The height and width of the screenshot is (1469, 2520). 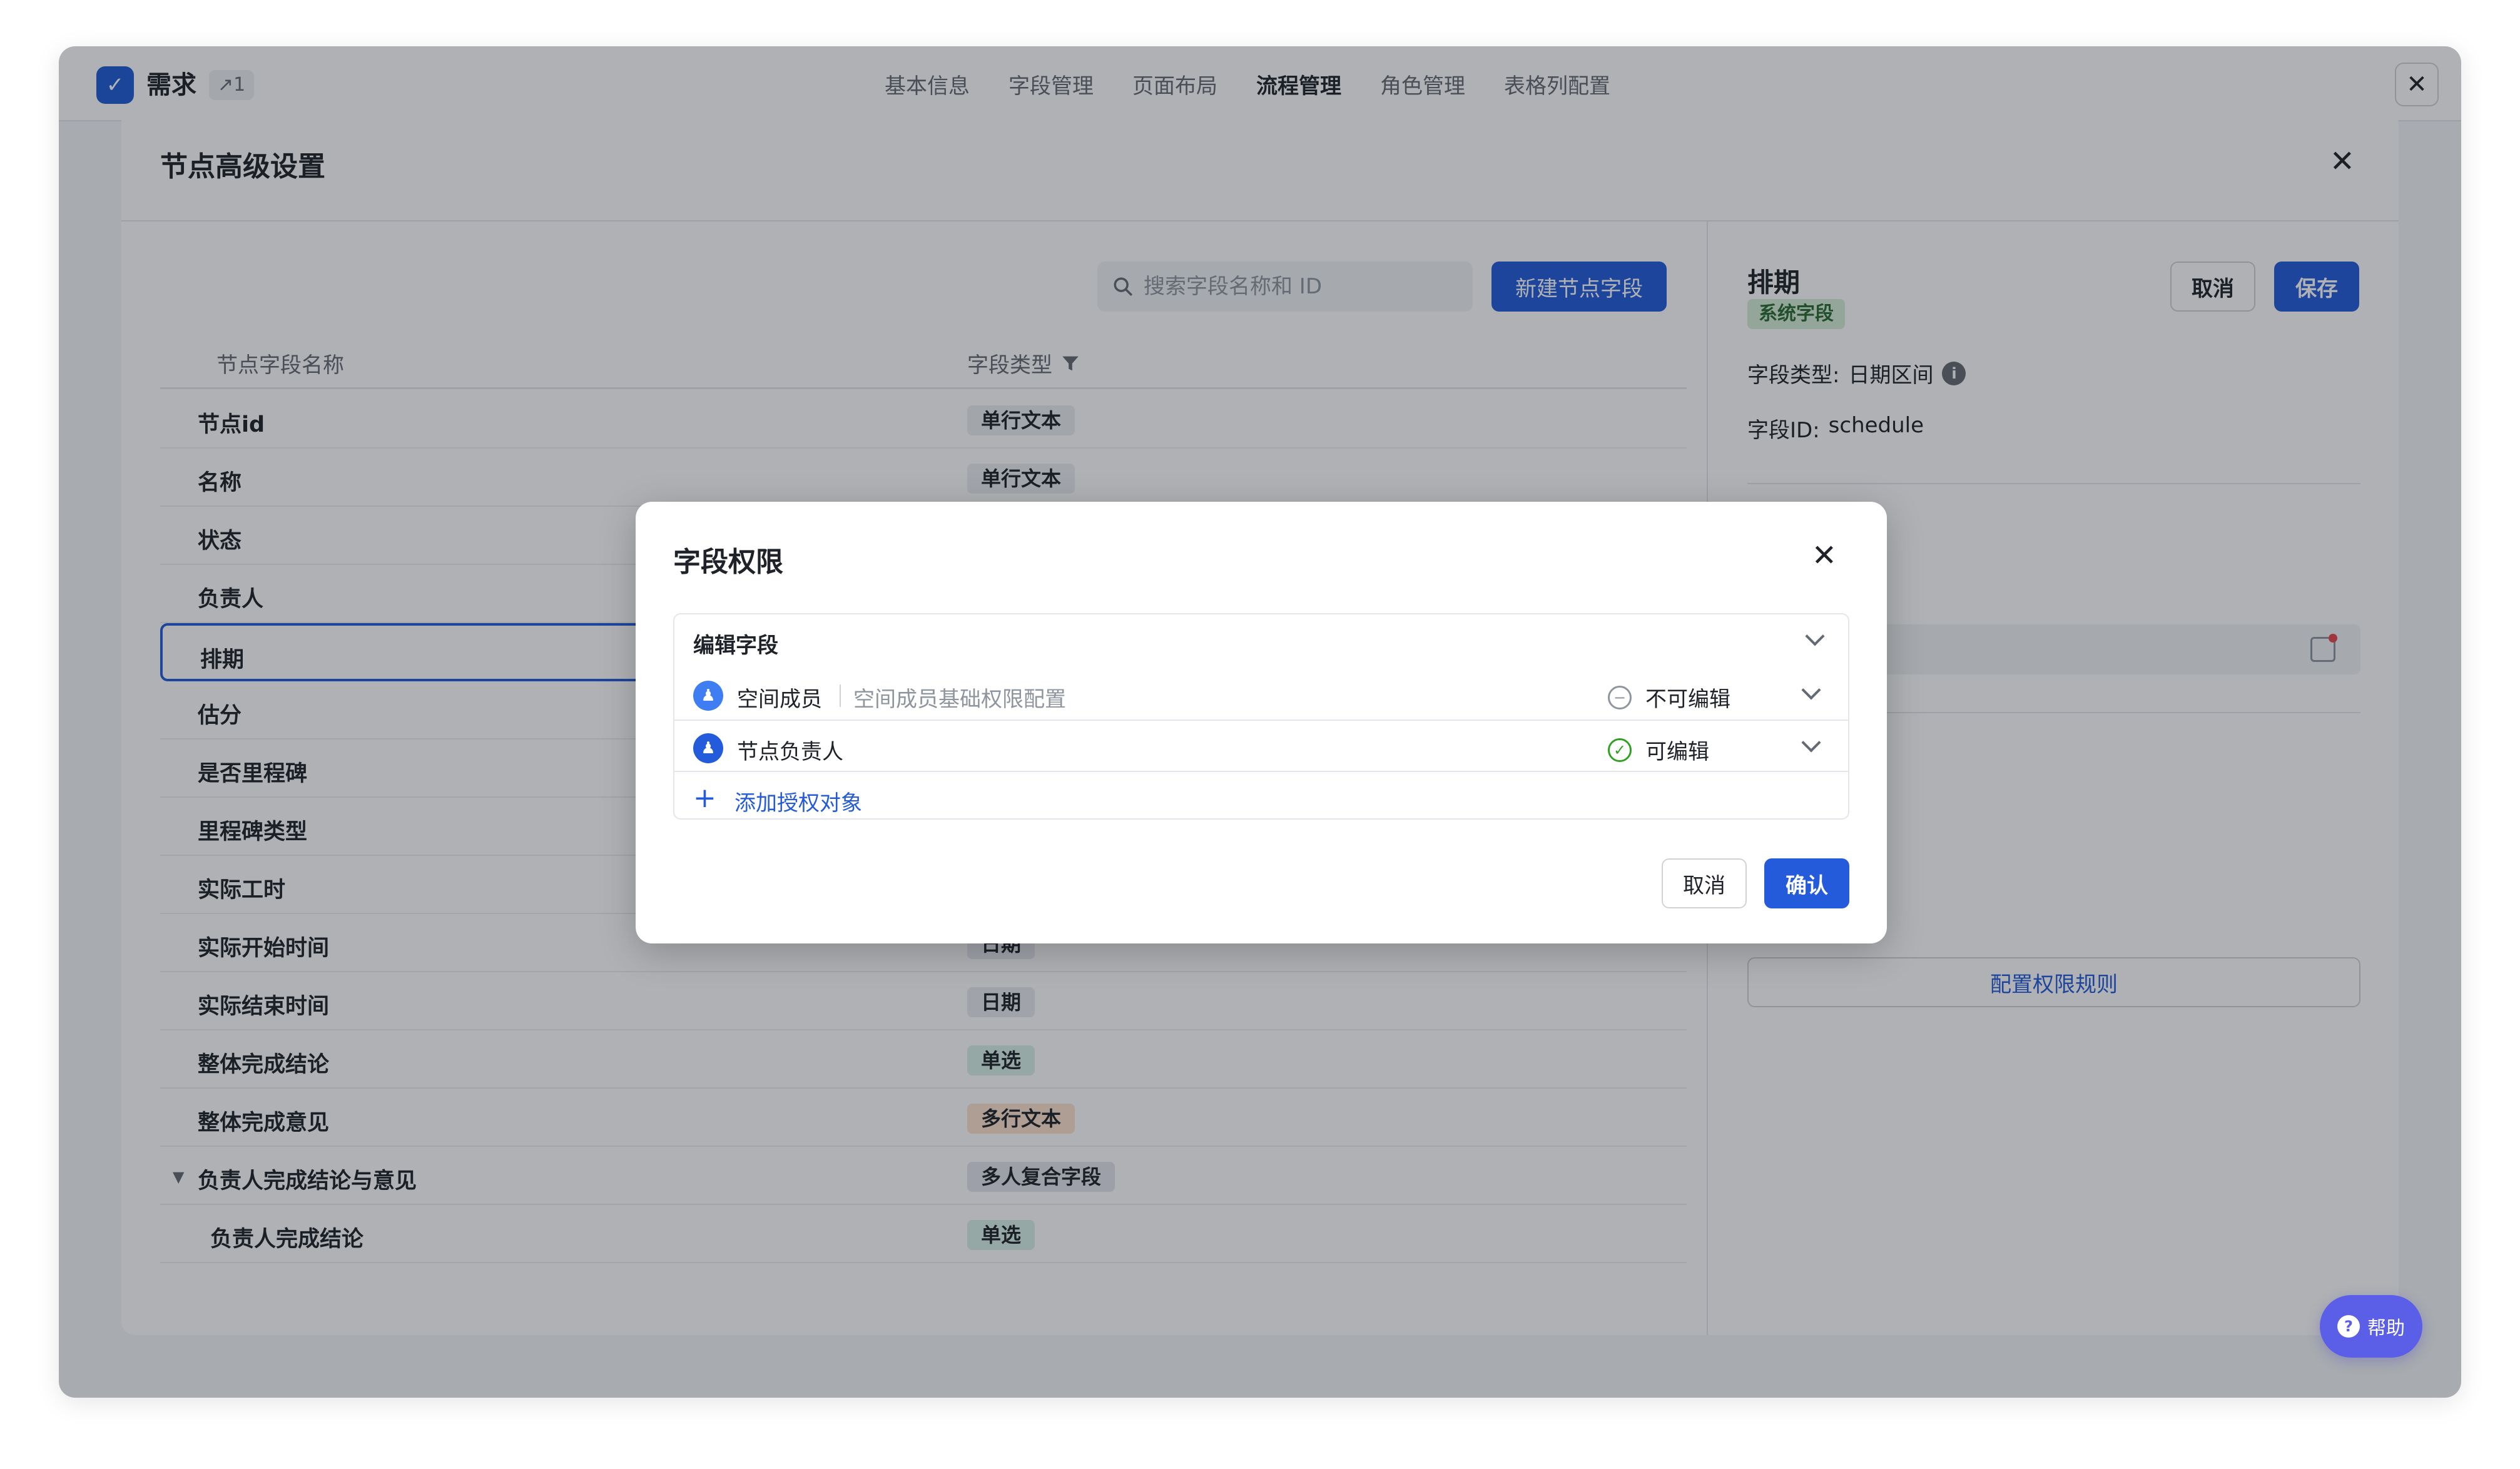 What do you see at coordinates (1677, 749) in the screenshot?
I see `permission-status-select: 可编辑` at bounding box center [1677, 749].